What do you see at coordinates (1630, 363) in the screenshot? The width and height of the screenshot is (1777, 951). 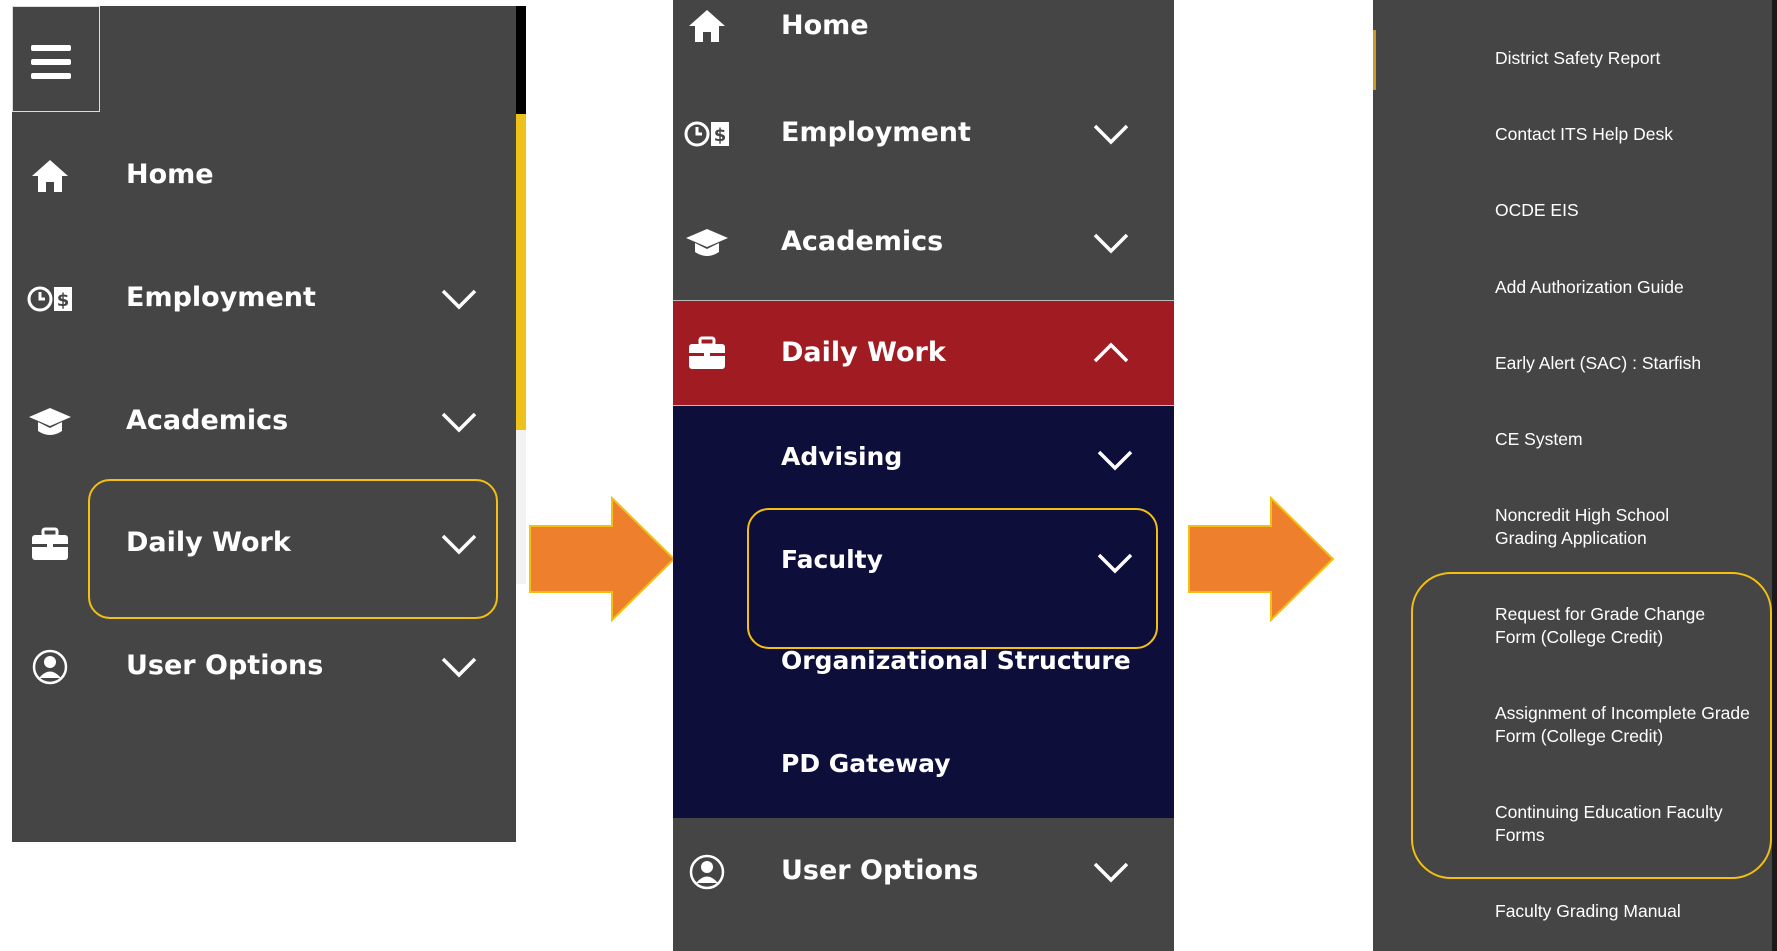 I see `link-early-alert-starfish: Early Alert (SAC) : Starfish` at bounding box center [1630, 363].